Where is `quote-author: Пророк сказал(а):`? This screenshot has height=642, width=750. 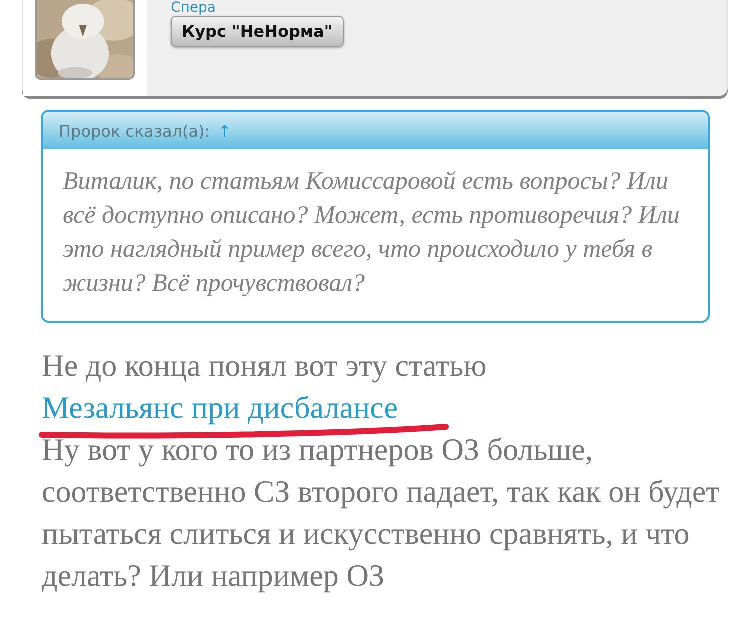
quote-author: Пророк сказал(а): is located at coordinates (134, 131).